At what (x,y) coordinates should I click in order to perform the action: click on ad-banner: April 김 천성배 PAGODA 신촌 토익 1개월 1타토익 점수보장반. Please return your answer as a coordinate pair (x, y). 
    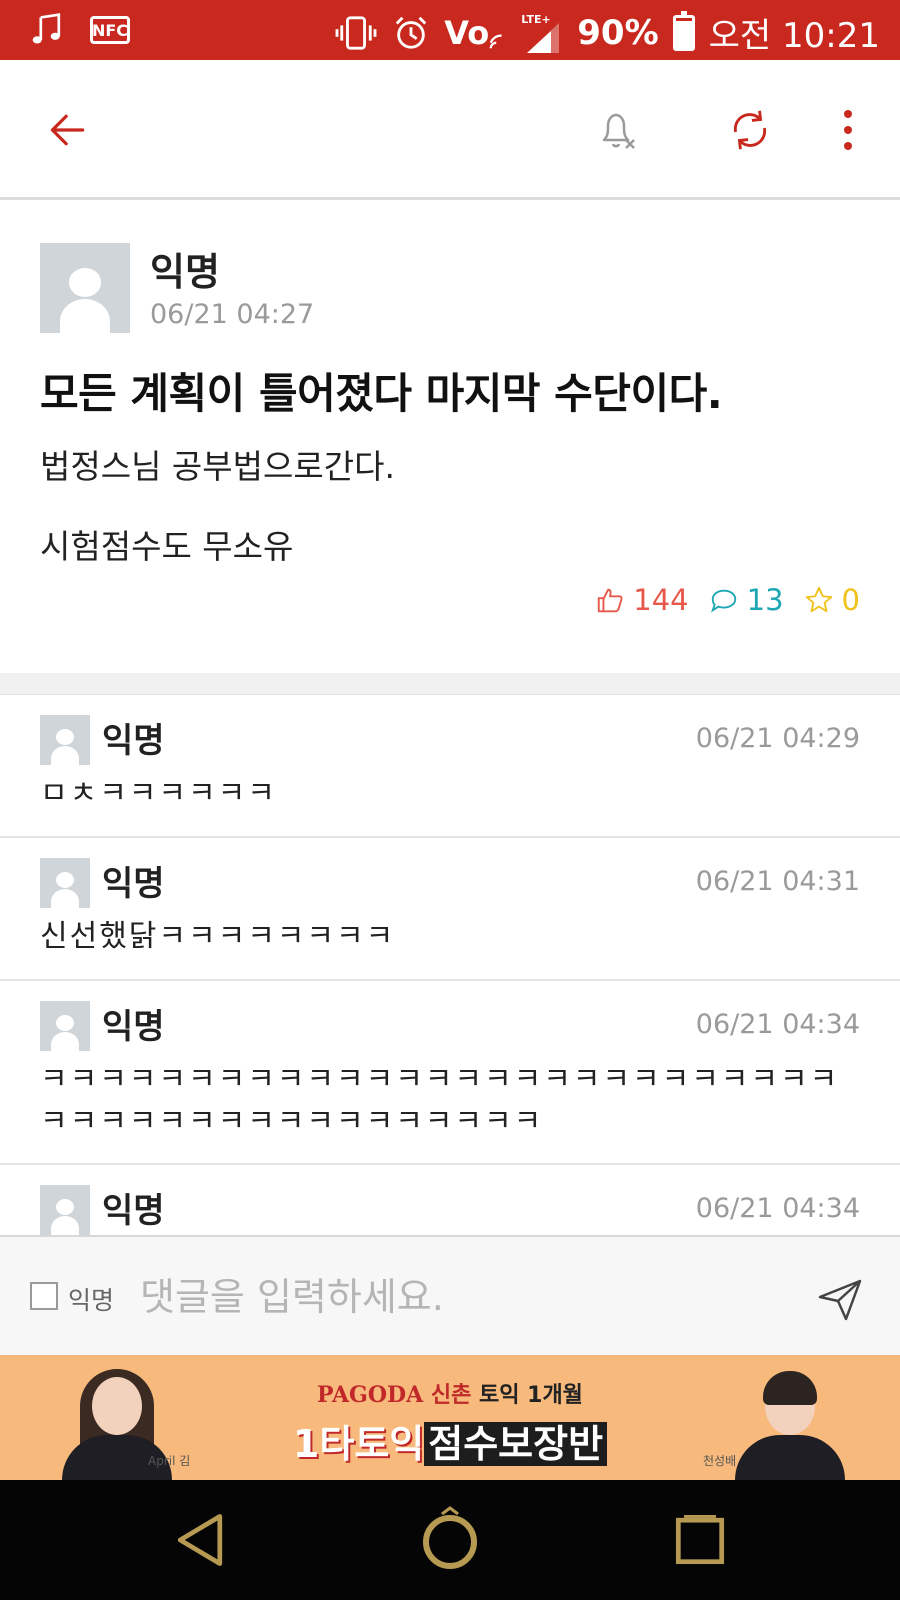
    Looking at the image, I should click on (450, 1417).